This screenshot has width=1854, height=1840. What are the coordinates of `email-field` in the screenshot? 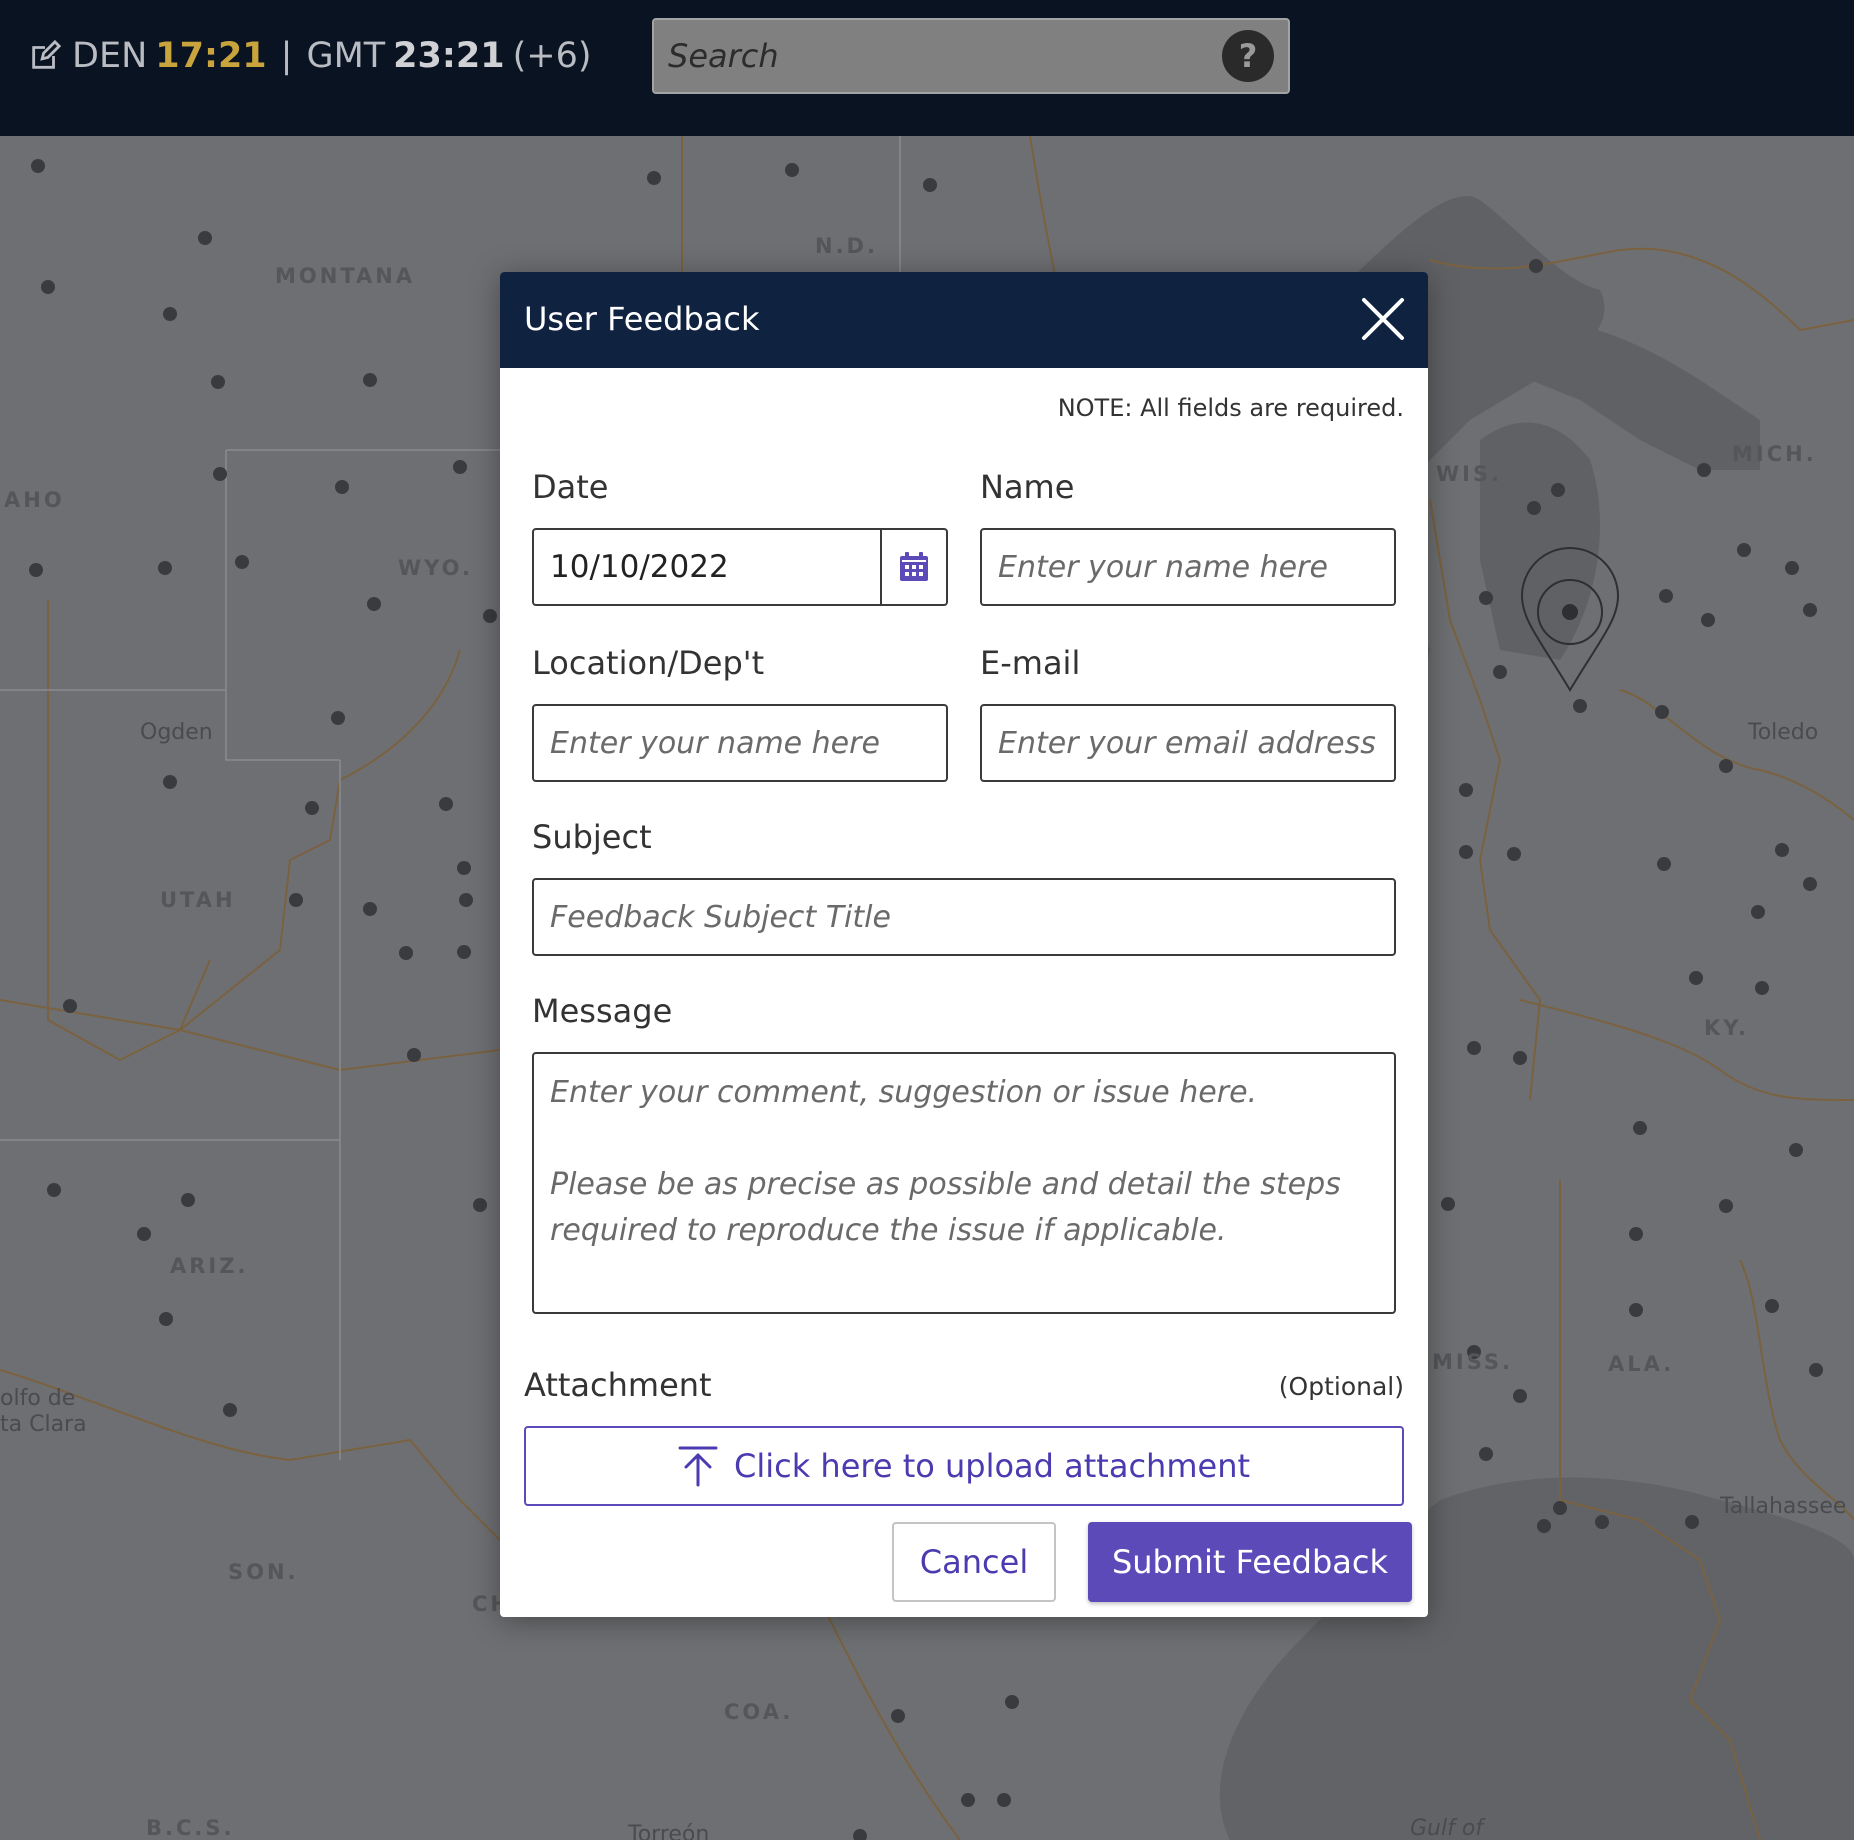 It's located at (1188, 743).